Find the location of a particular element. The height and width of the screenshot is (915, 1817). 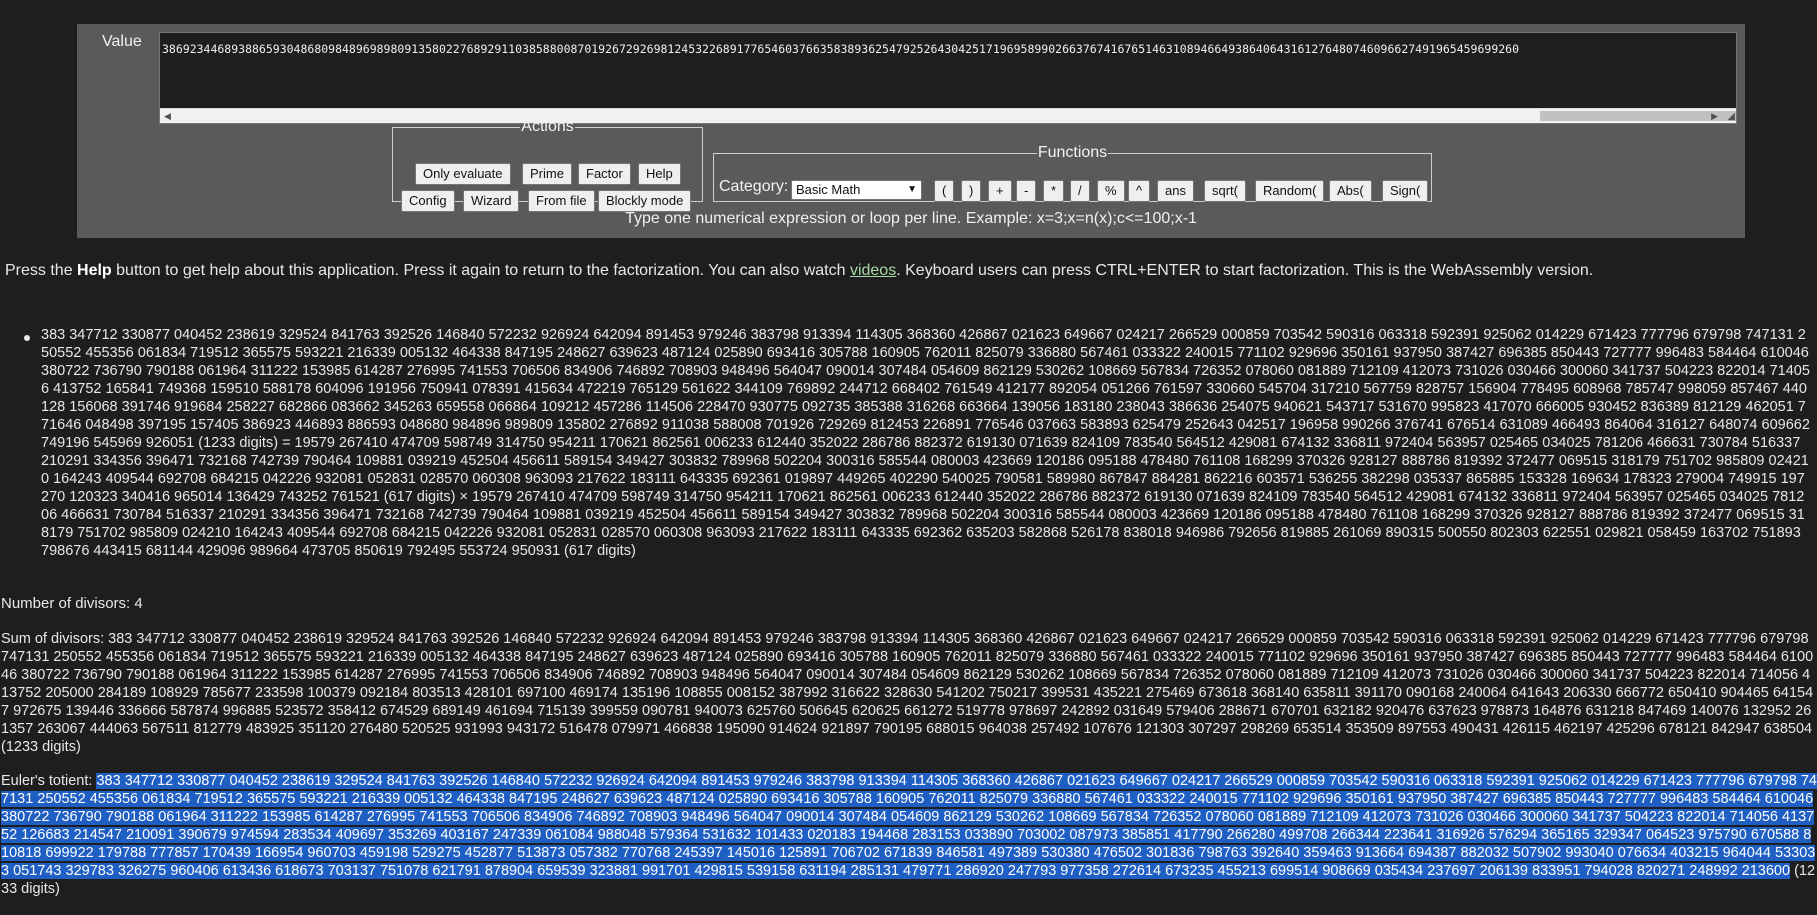

only-evaluate-button: Only evaluate is located at coordinates (463, 174).